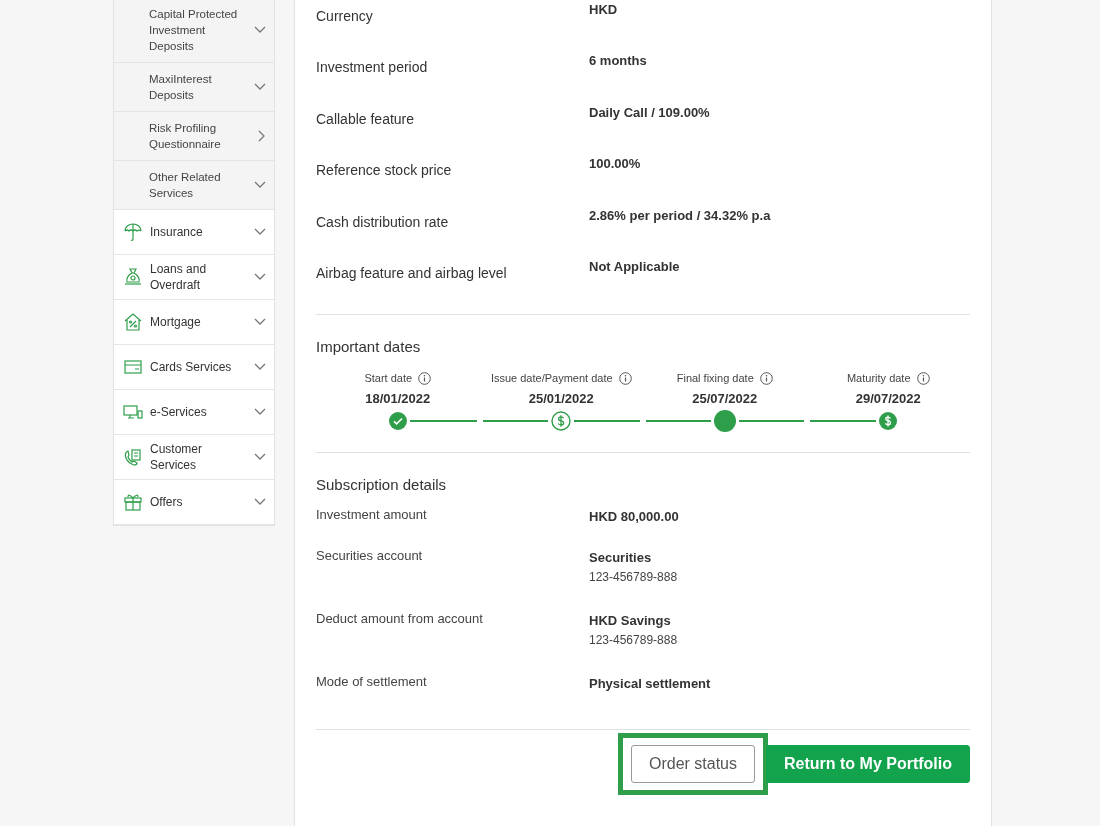  Describe the element at coordinates (603, 9) in the screenshot. I see `field-value: HKD` at that location.